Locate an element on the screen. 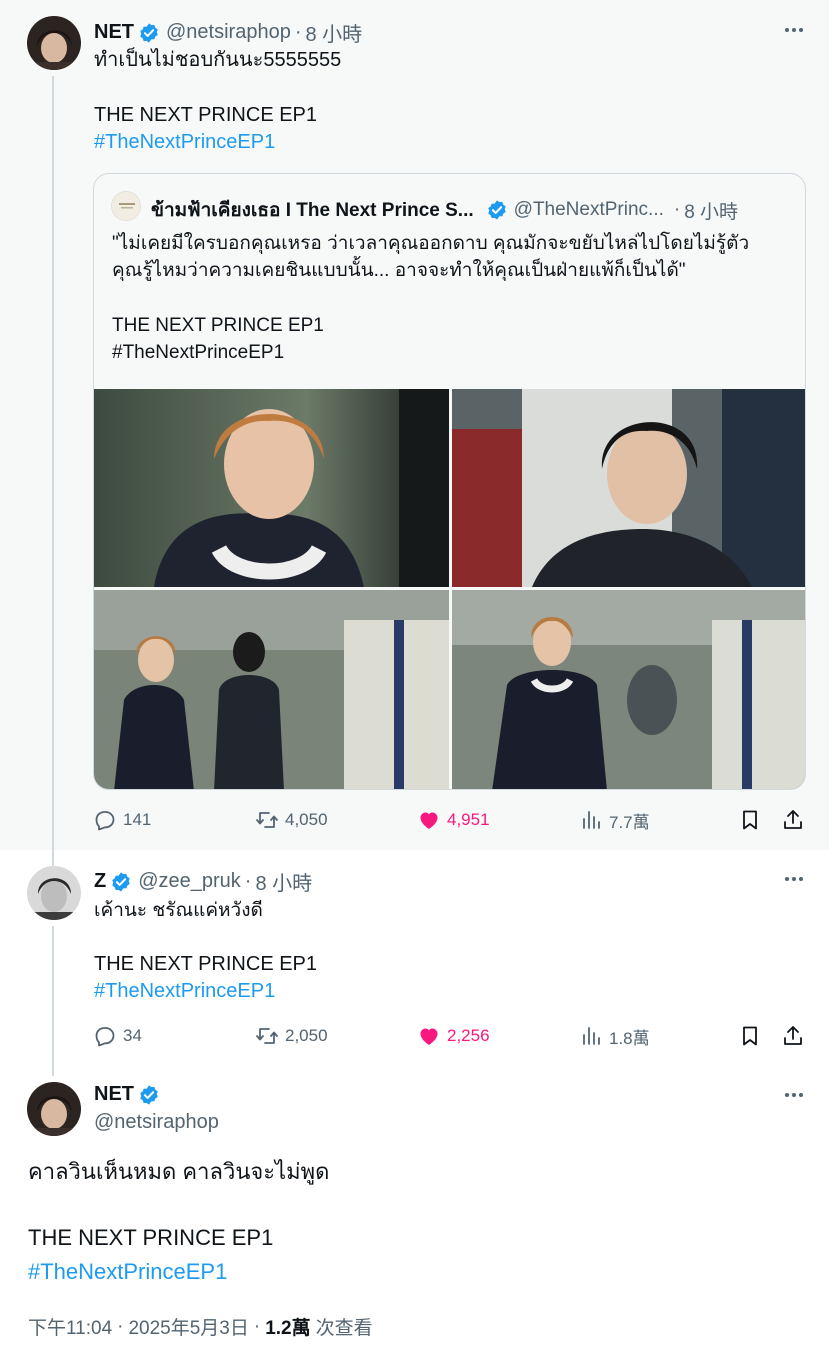 The image size is (837, 1362). tweet2-avatar is located at coordinates (54, 893).